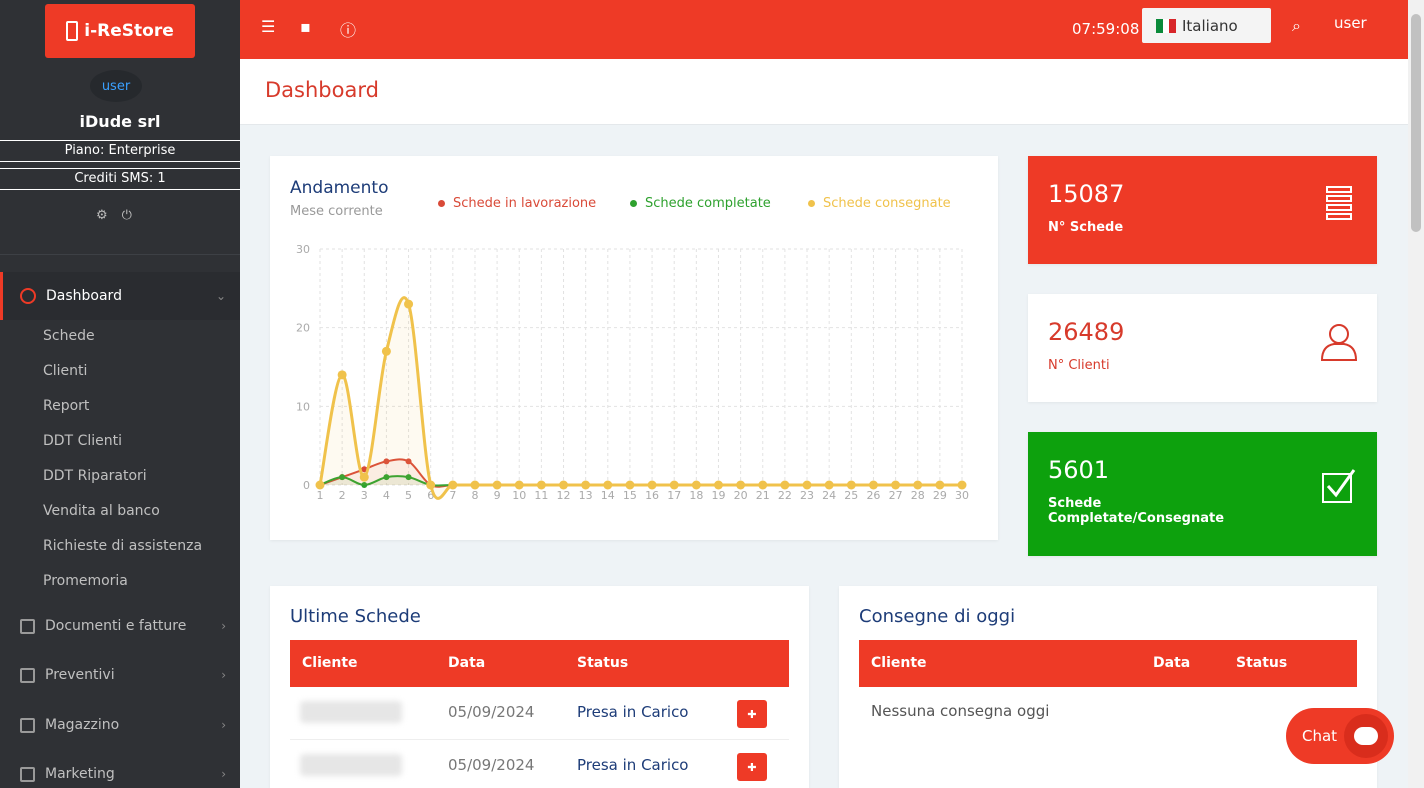 This screenshot has height=788, width=1424. Describe the element at coordinates (541, 495) in the screenshot. I see `x-tick-label: 11` at that location.